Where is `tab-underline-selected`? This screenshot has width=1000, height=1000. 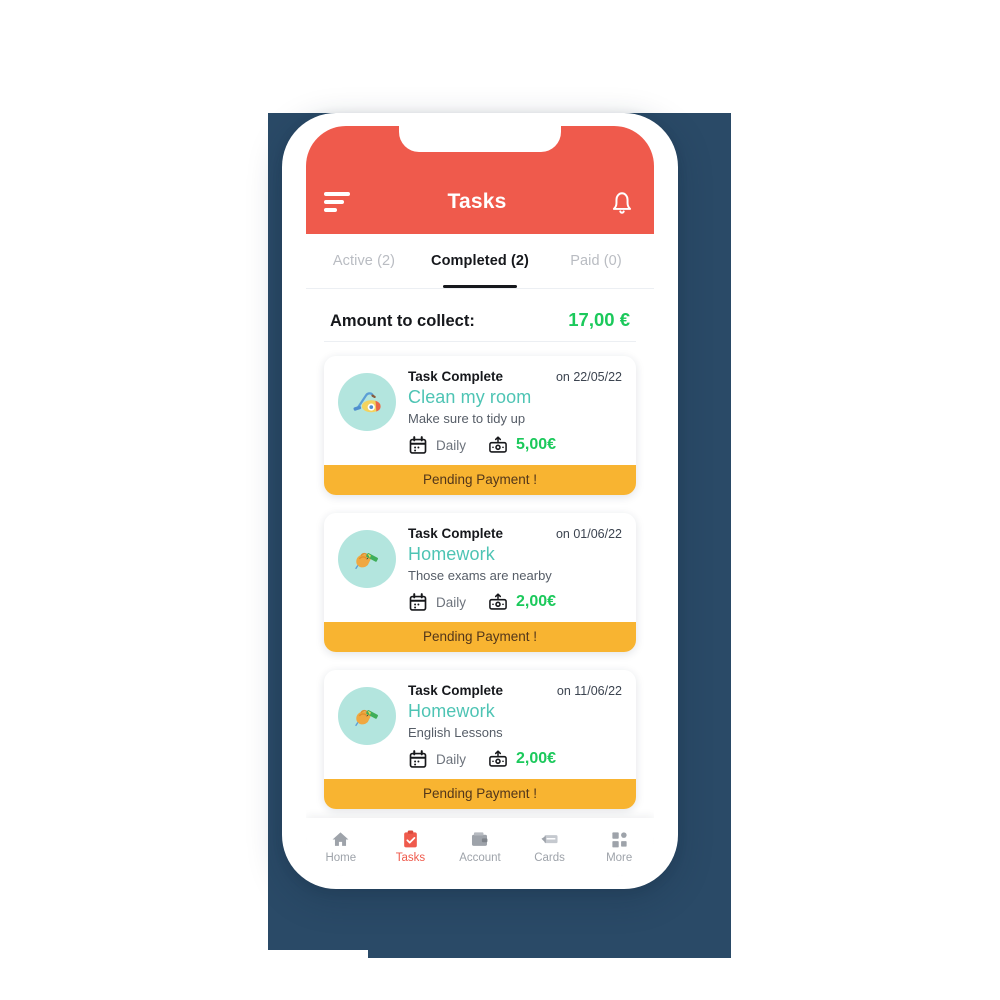 tab-underline-selected is located at coordinates (480, 286).